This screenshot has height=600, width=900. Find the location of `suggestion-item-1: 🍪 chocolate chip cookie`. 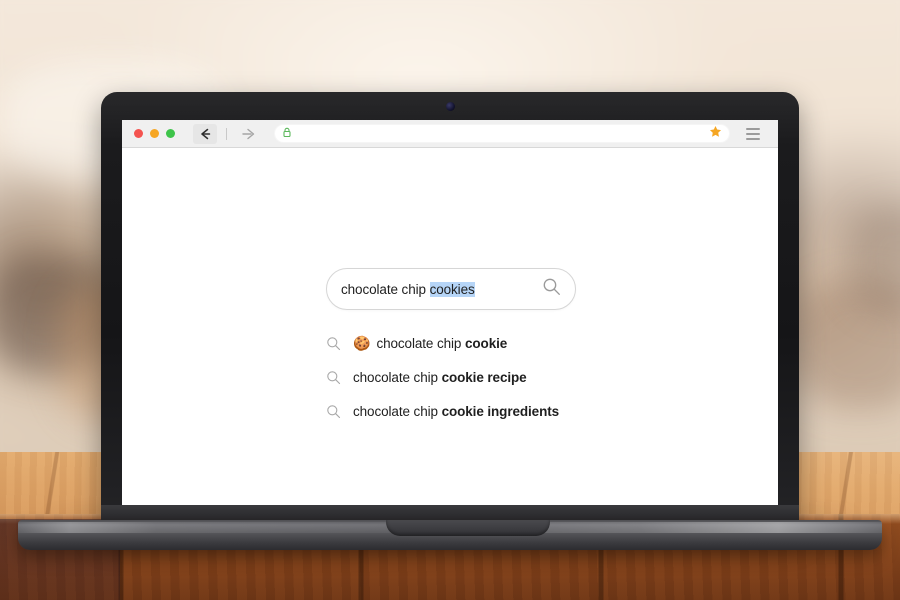

suggestion-item-1: 🍪 chocolate chip cookie is located at coordinates (476, 343).